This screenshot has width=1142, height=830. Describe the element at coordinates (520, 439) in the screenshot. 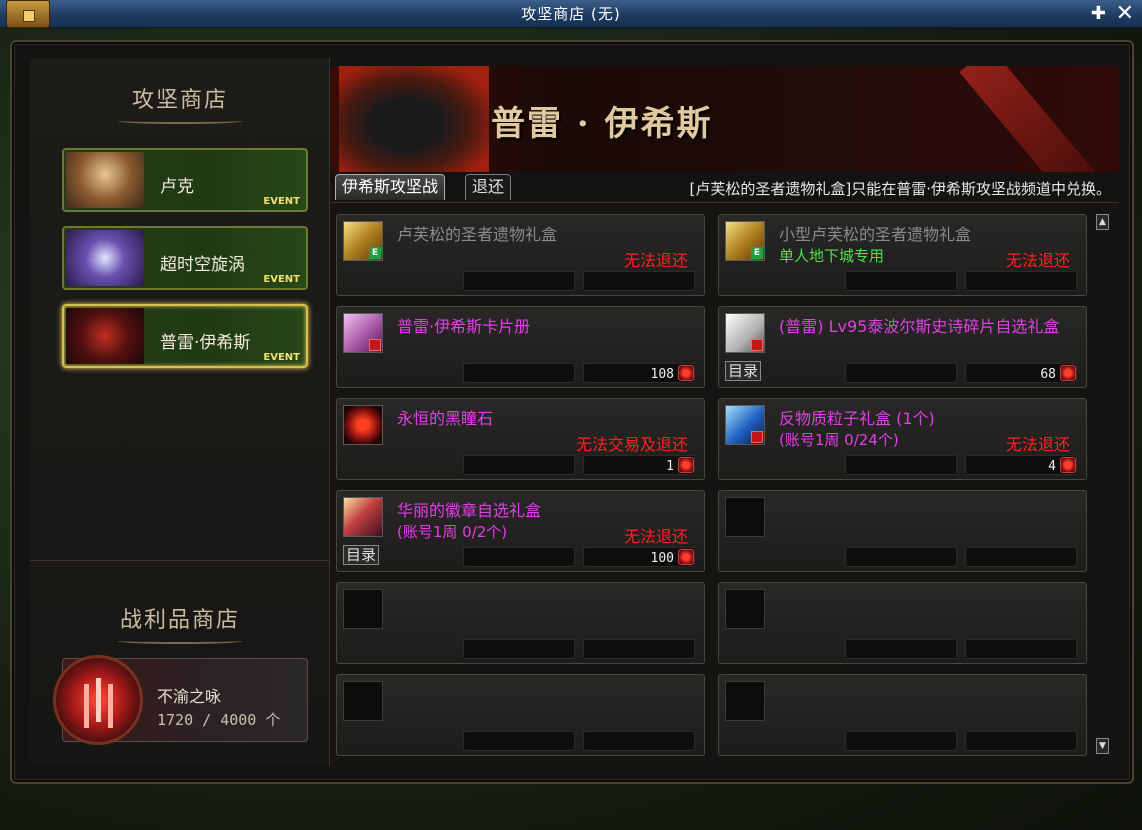

I see `item-card: 永恒的黑瞳石 无法交易及退还 1` at that location.